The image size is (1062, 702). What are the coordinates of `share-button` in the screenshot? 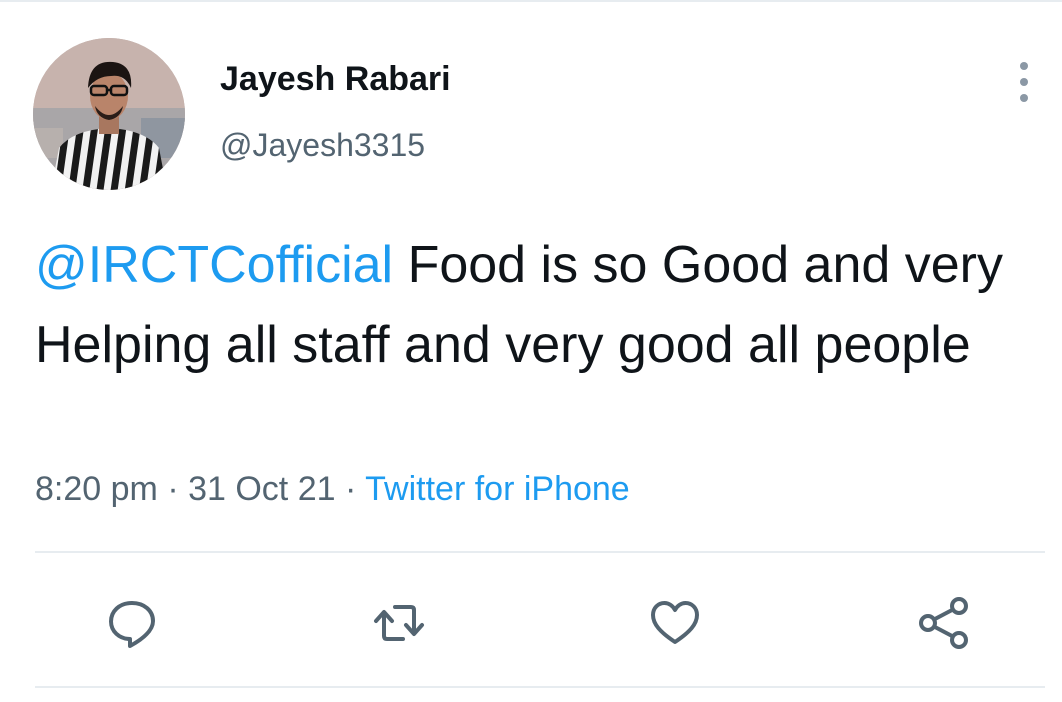 It's located at (944, 623).